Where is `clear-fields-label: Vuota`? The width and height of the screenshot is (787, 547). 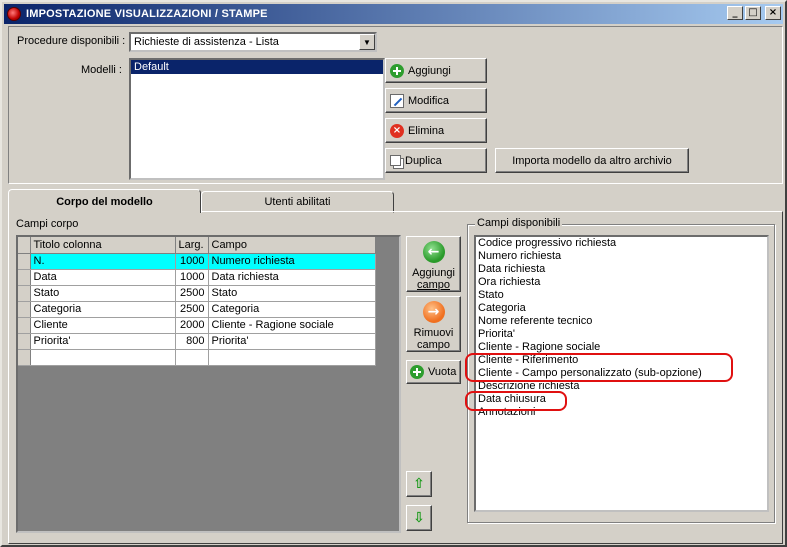 clear-fields-label: Vuota is located at coordinates (442, 372).